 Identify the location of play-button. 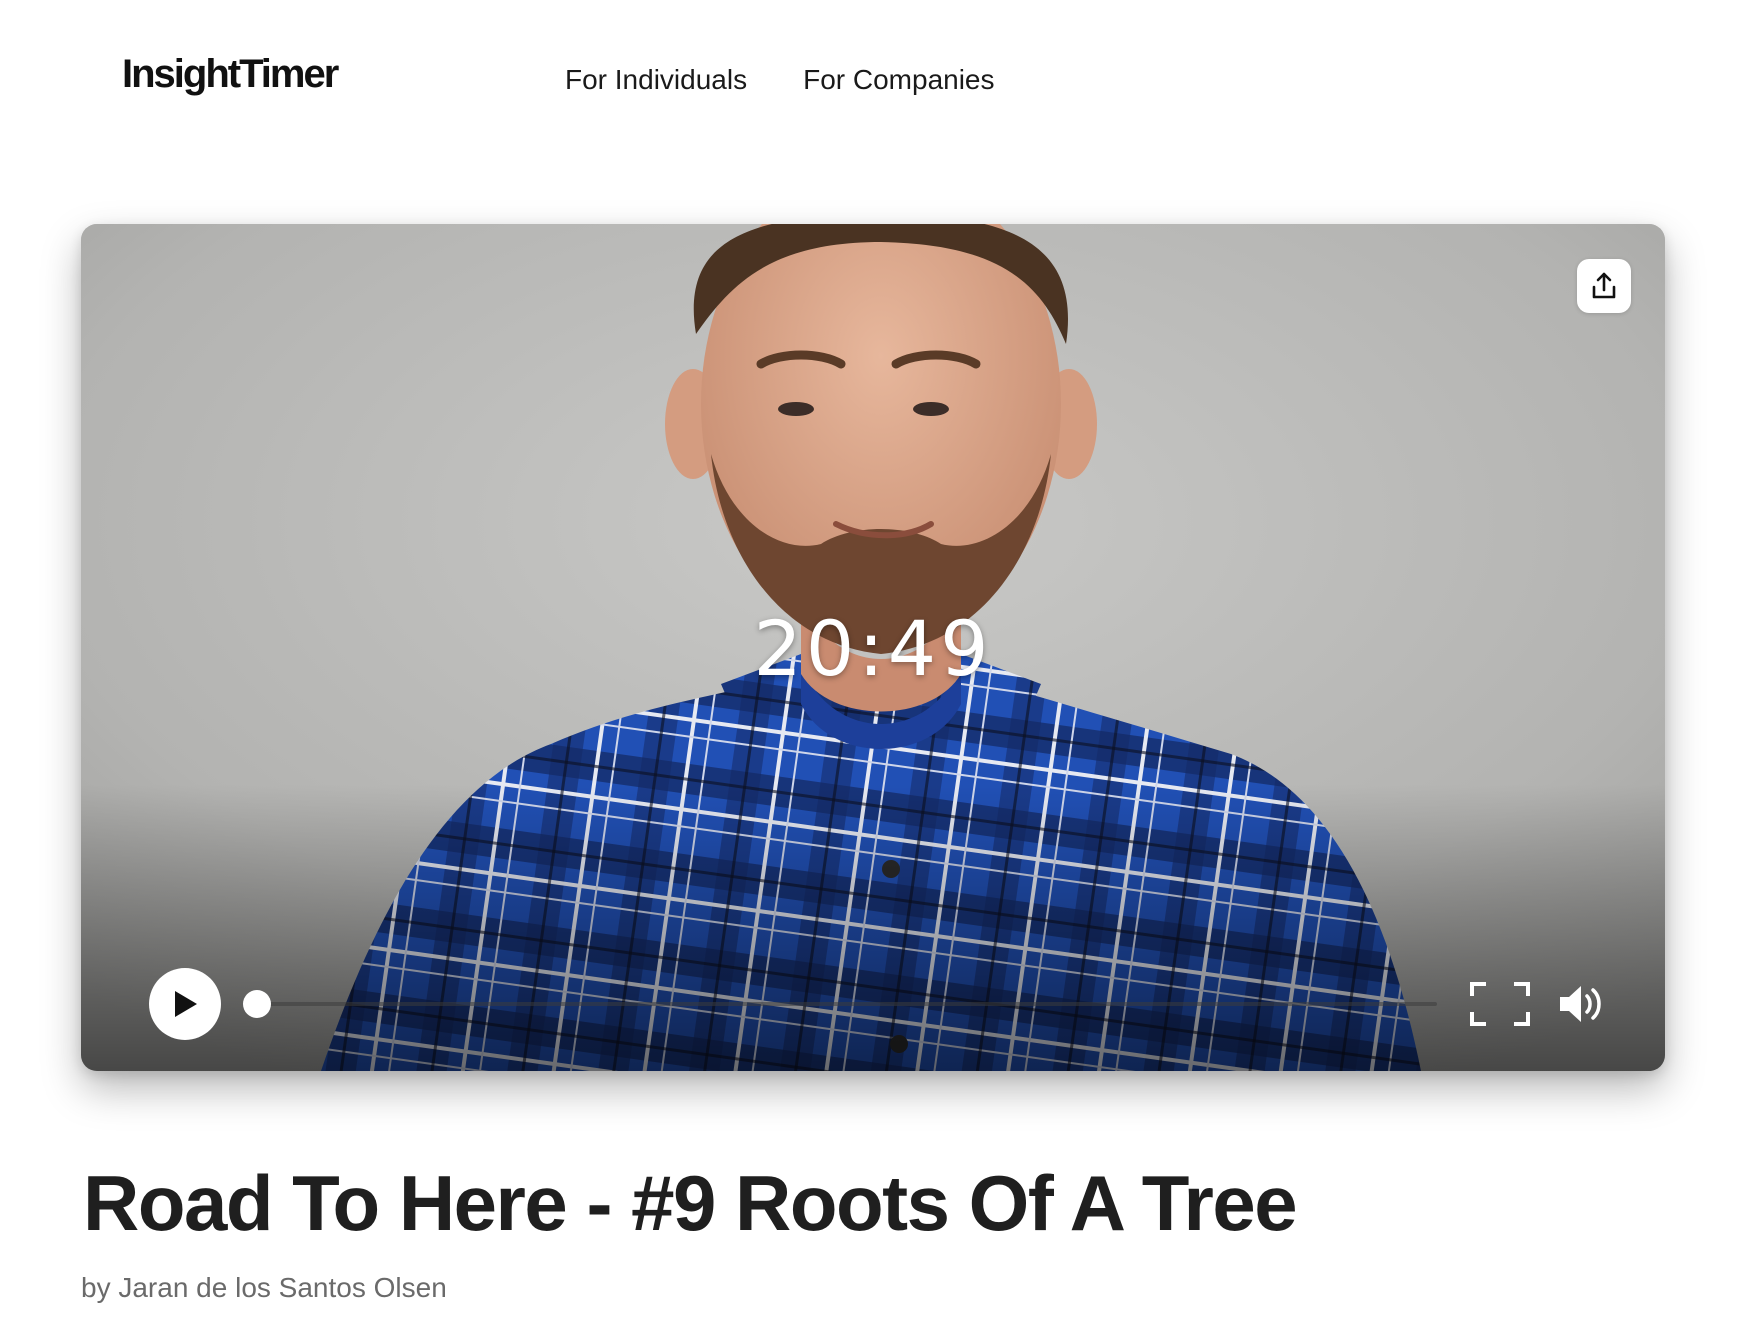
(185, 1004).